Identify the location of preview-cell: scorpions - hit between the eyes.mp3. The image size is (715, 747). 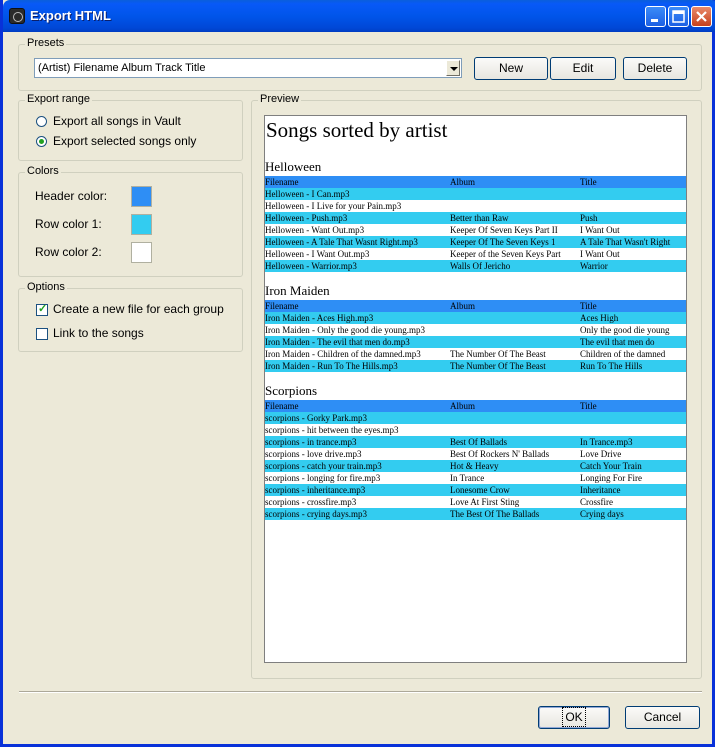
(332, 430).